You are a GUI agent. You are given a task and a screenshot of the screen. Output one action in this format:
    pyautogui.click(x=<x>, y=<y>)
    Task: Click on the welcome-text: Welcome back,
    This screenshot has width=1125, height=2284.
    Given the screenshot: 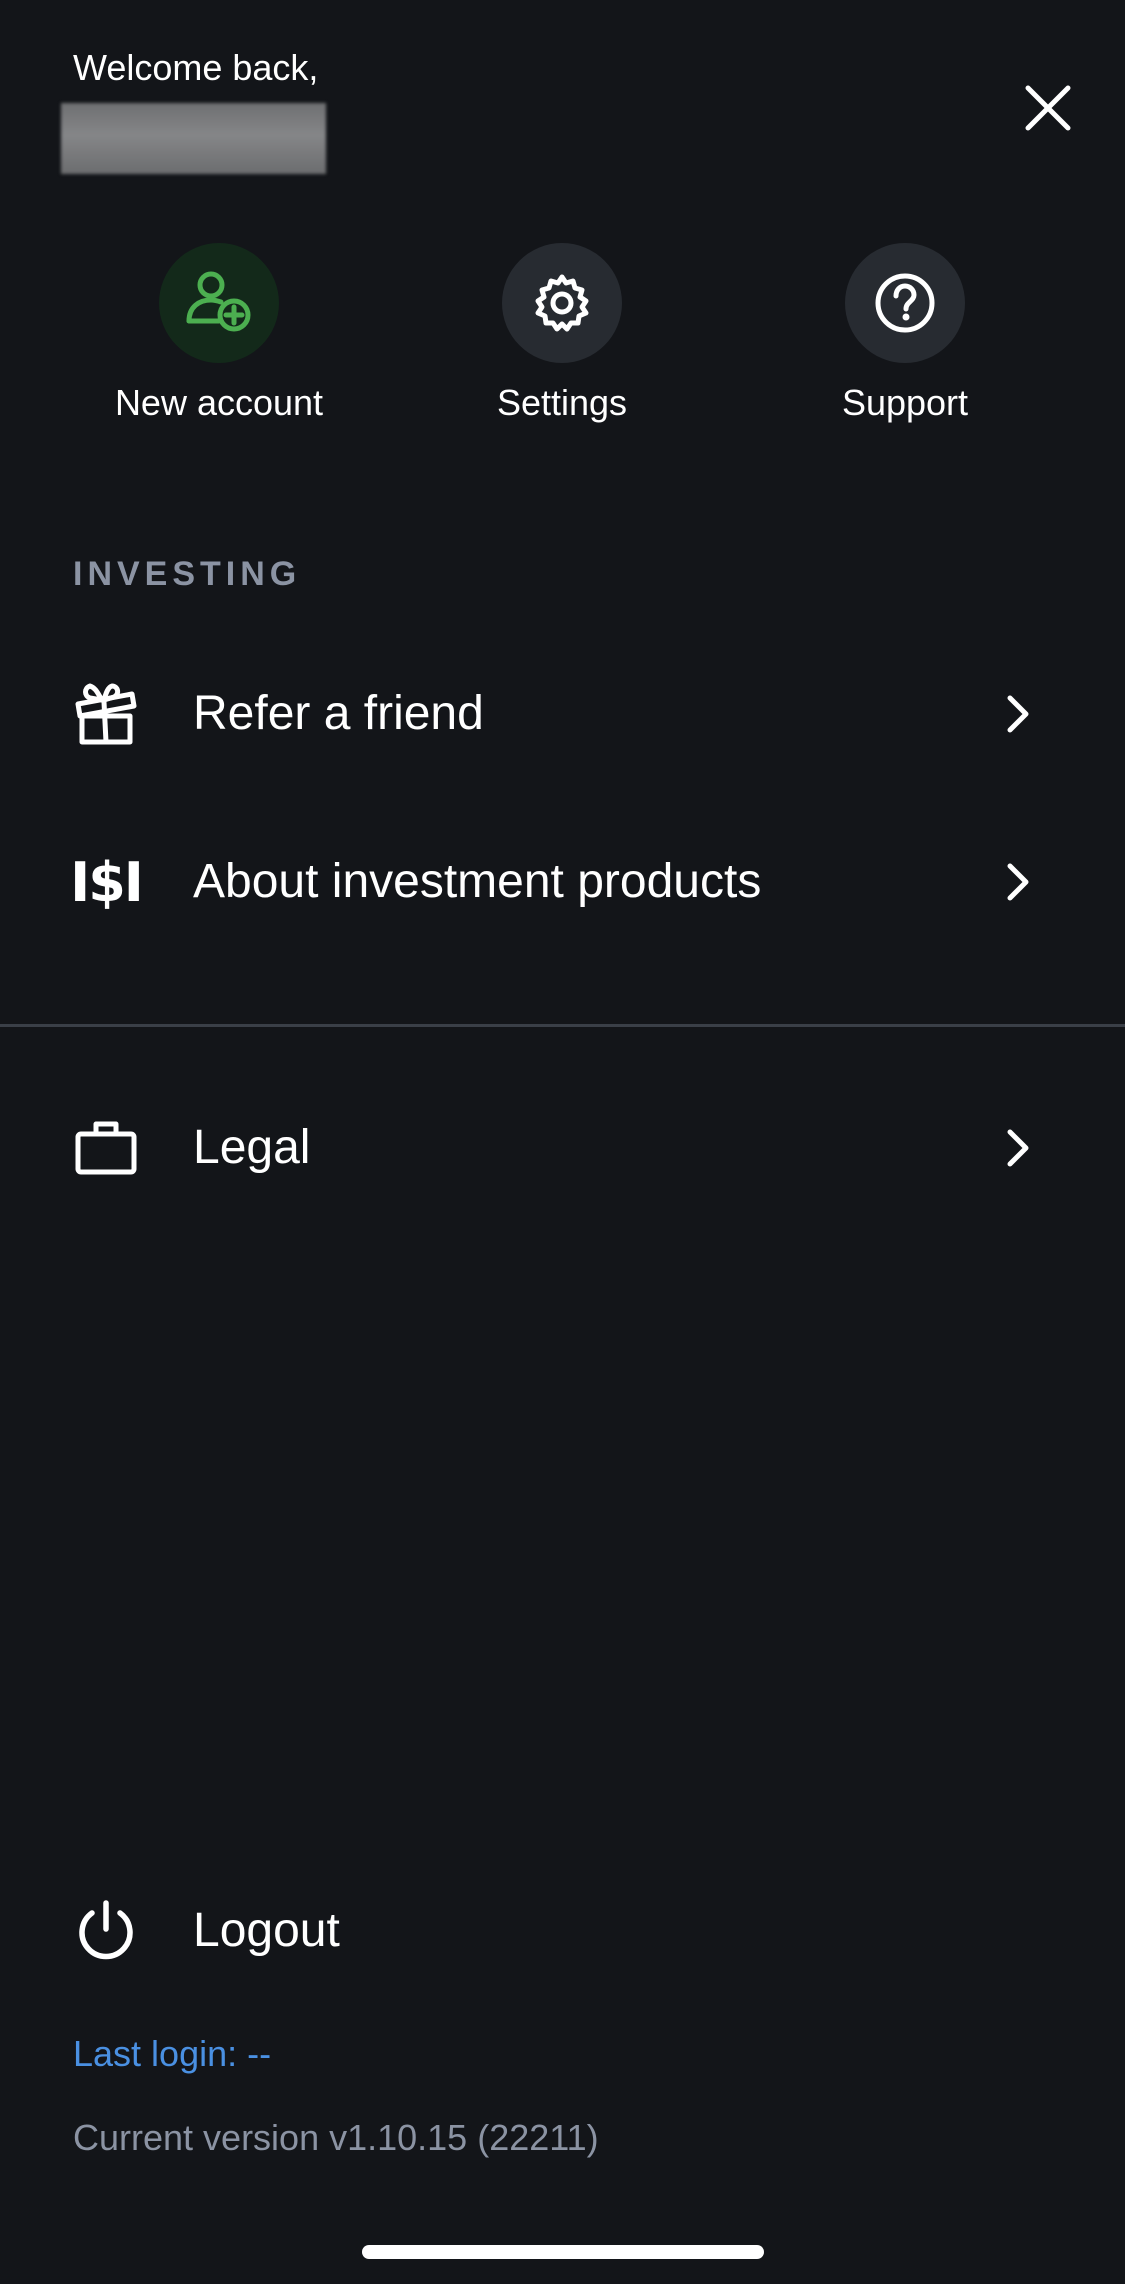 What is the action you would take?
    pyautogui.click(x=196, y=67)
    